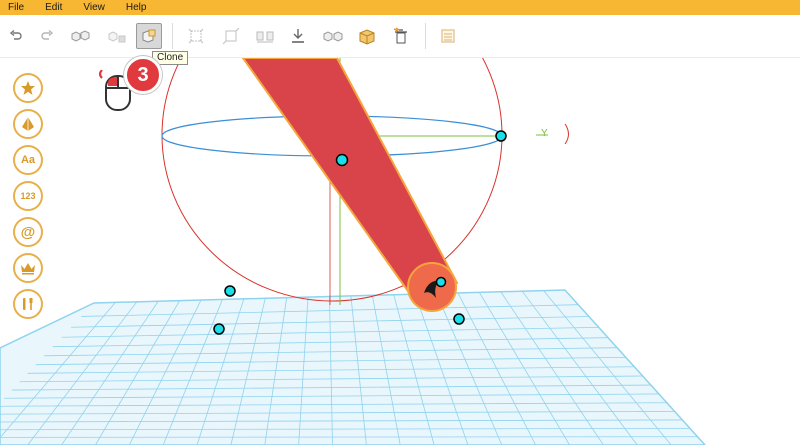  I want to click on scale-button, so click(231, 36).